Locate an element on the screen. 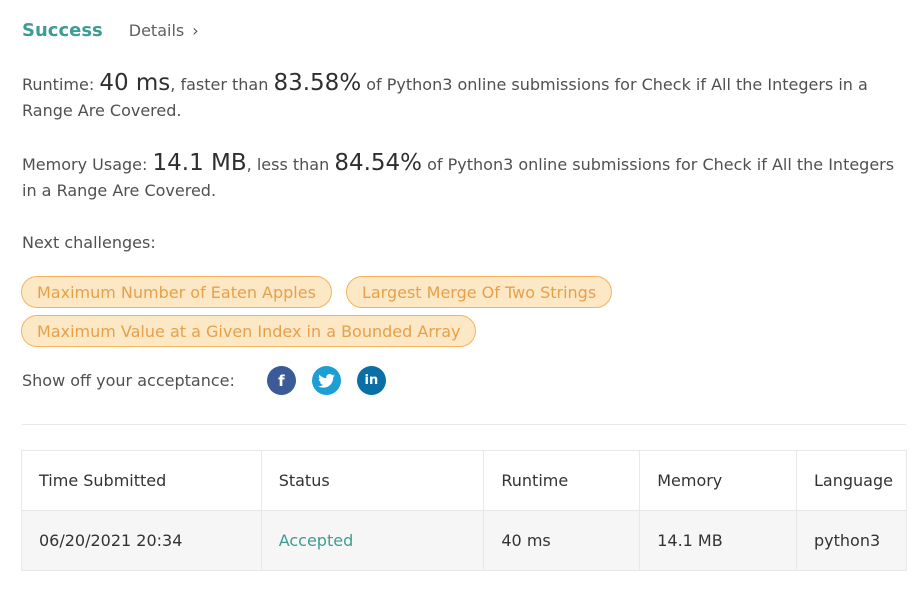 The height and width of the screenshot is (594, 912). facebook-icon: f is located at coordinates (281, 380).